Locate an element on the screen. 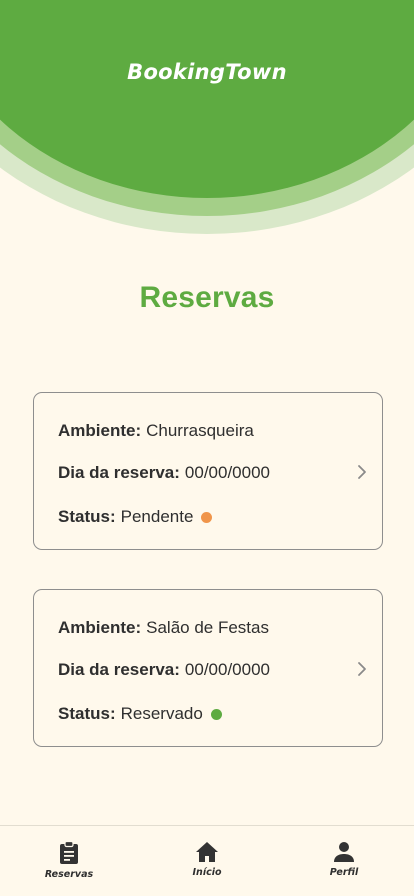  status-row: Status: Reservado is located at coordinates (140, 714).